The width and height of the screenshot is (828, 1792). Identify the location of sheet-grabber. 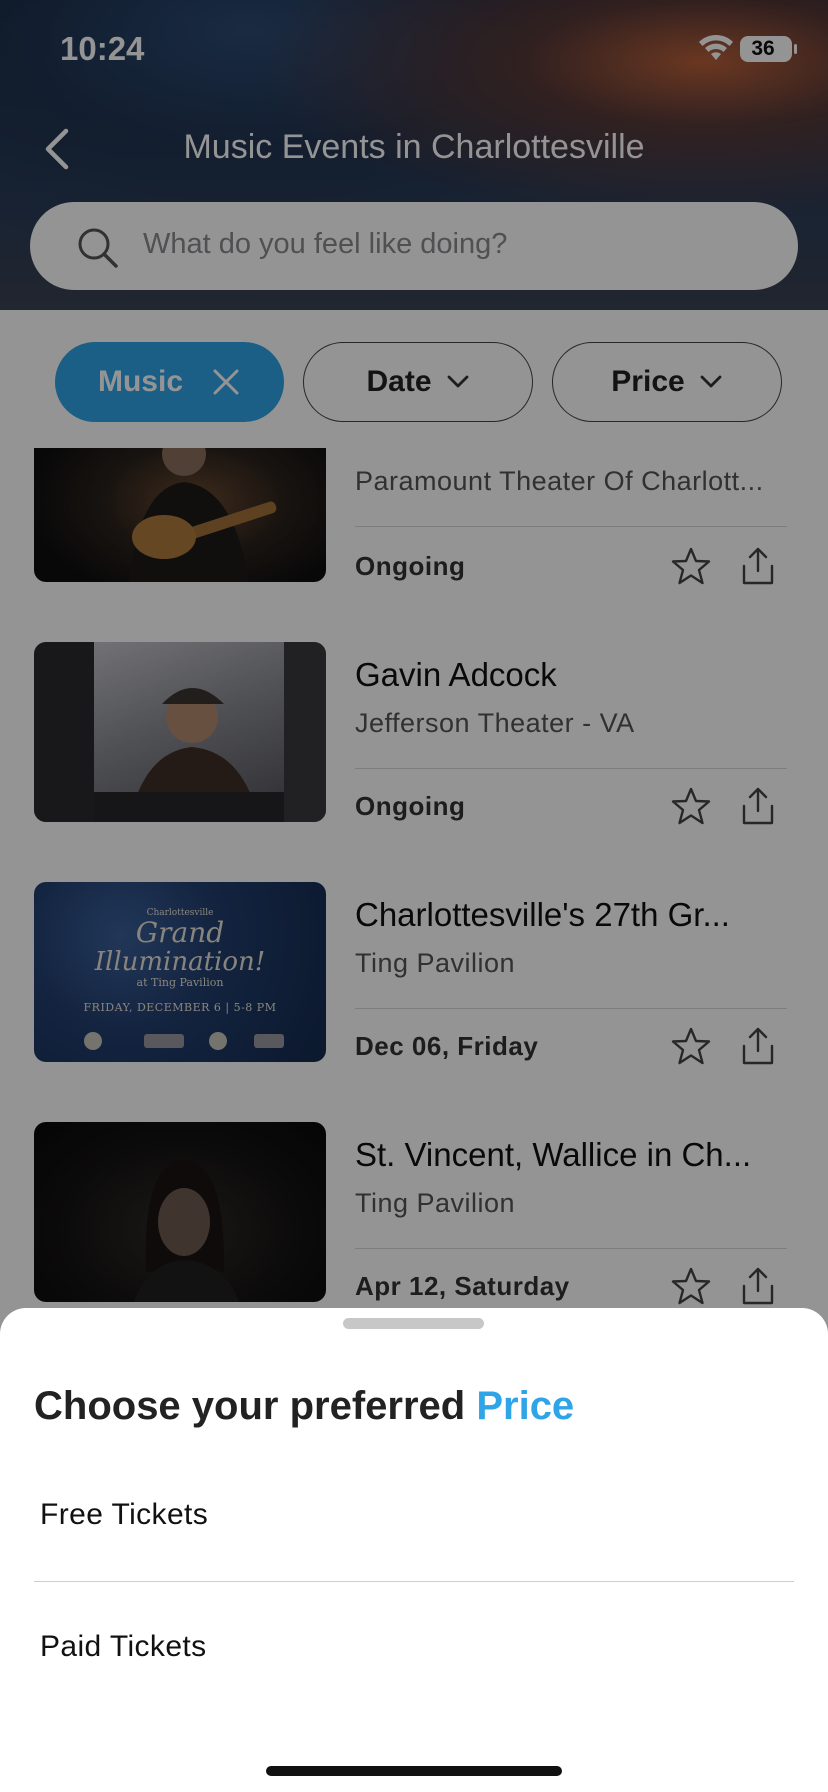
(413, 1323).